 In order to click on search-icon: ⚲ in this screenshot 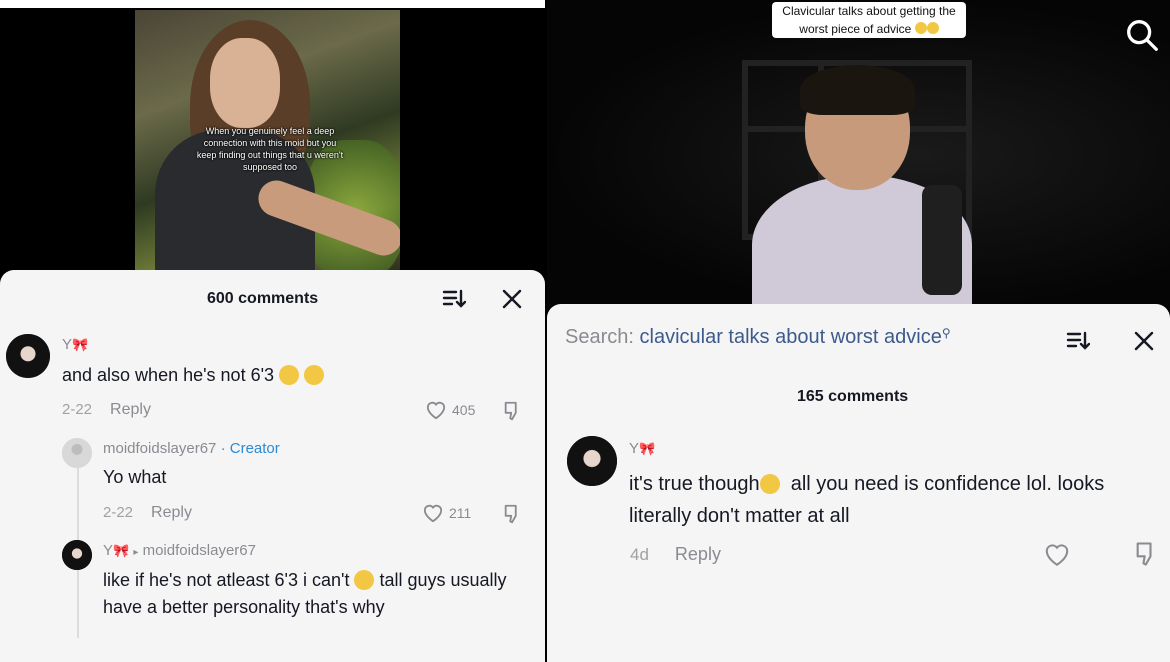, I will do `click(946, 333)`.